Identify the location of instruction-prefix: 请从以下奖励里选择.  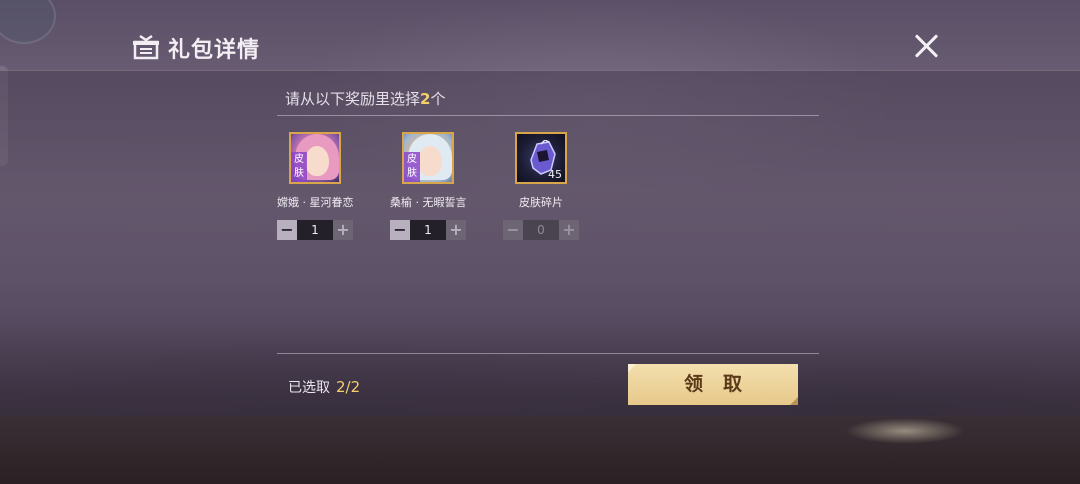
(353, 99).